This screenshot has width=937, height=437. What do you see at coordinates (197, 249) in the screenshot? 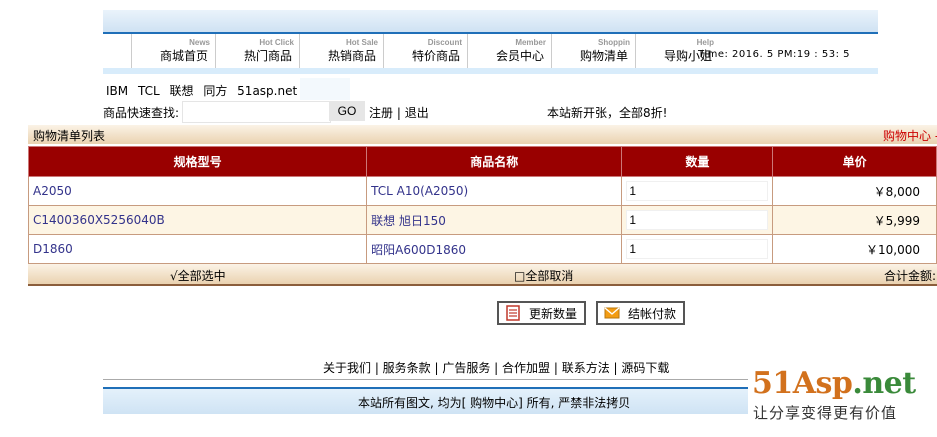
I see `model-link: D1860` at bounding box center [197, 249].